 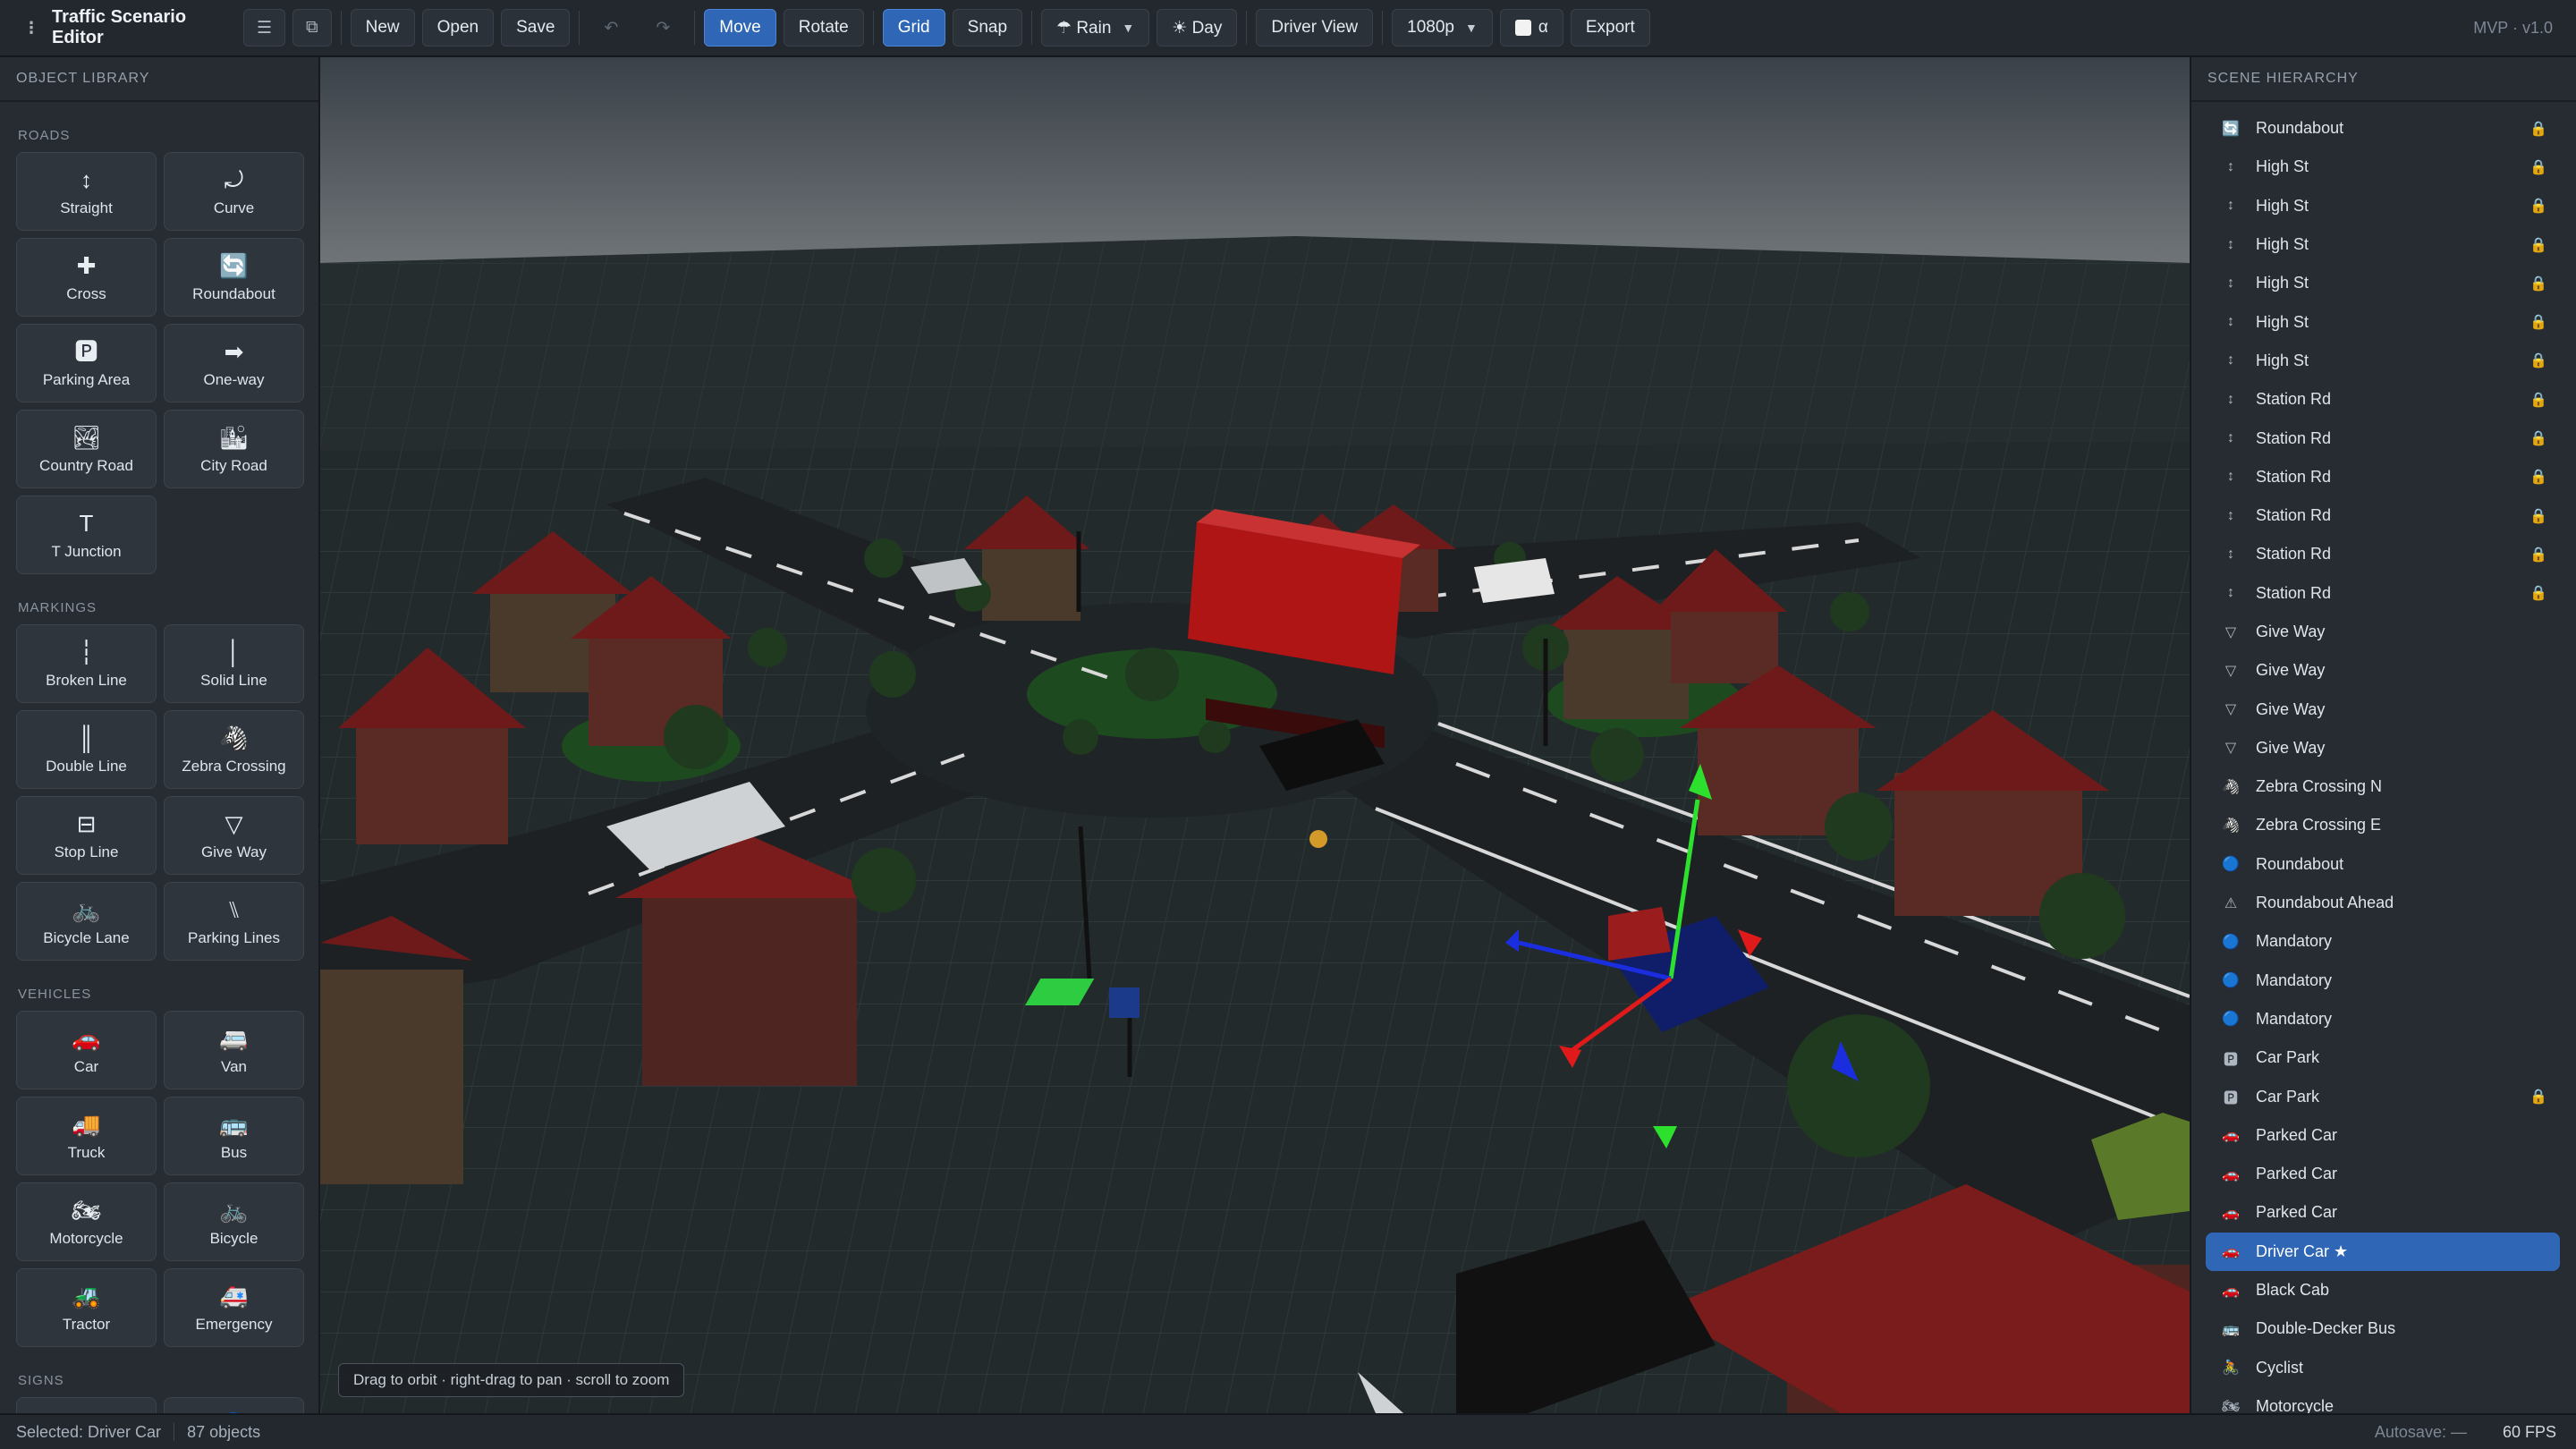 I want to click on menu-button: ☰, so click(x=264, y=28).